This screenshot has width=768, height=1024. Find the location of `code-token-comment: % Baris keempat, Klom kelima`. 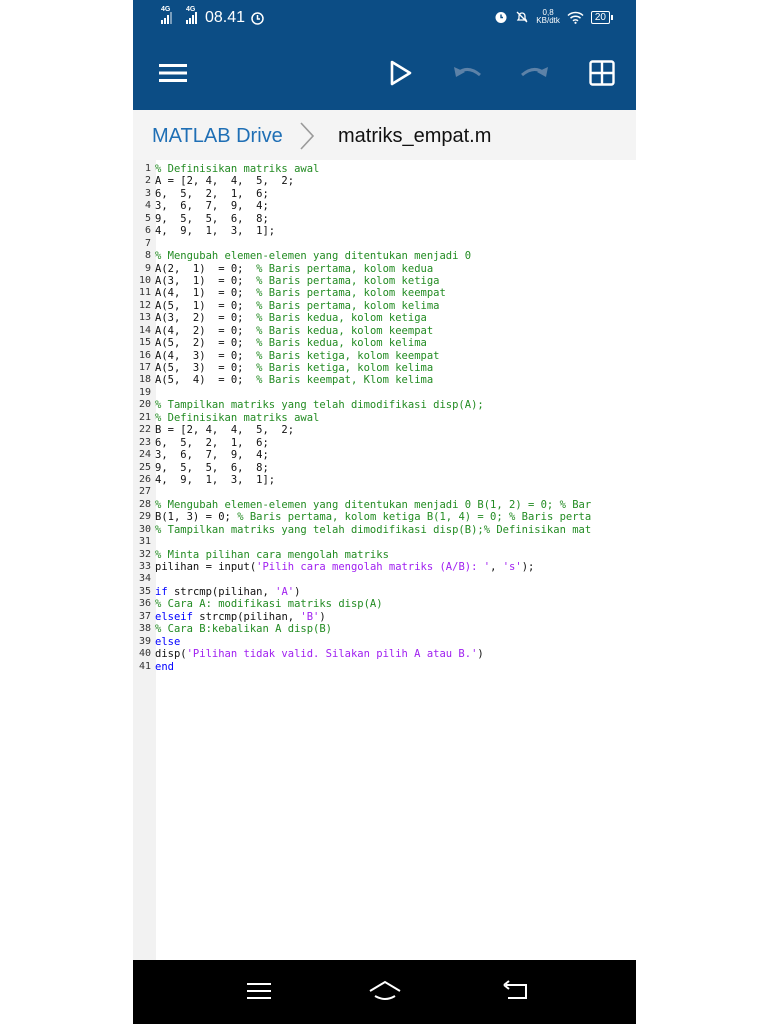

code-token-comment: % Baris keempat, Klom kelima is located at coordinates (345, 380).